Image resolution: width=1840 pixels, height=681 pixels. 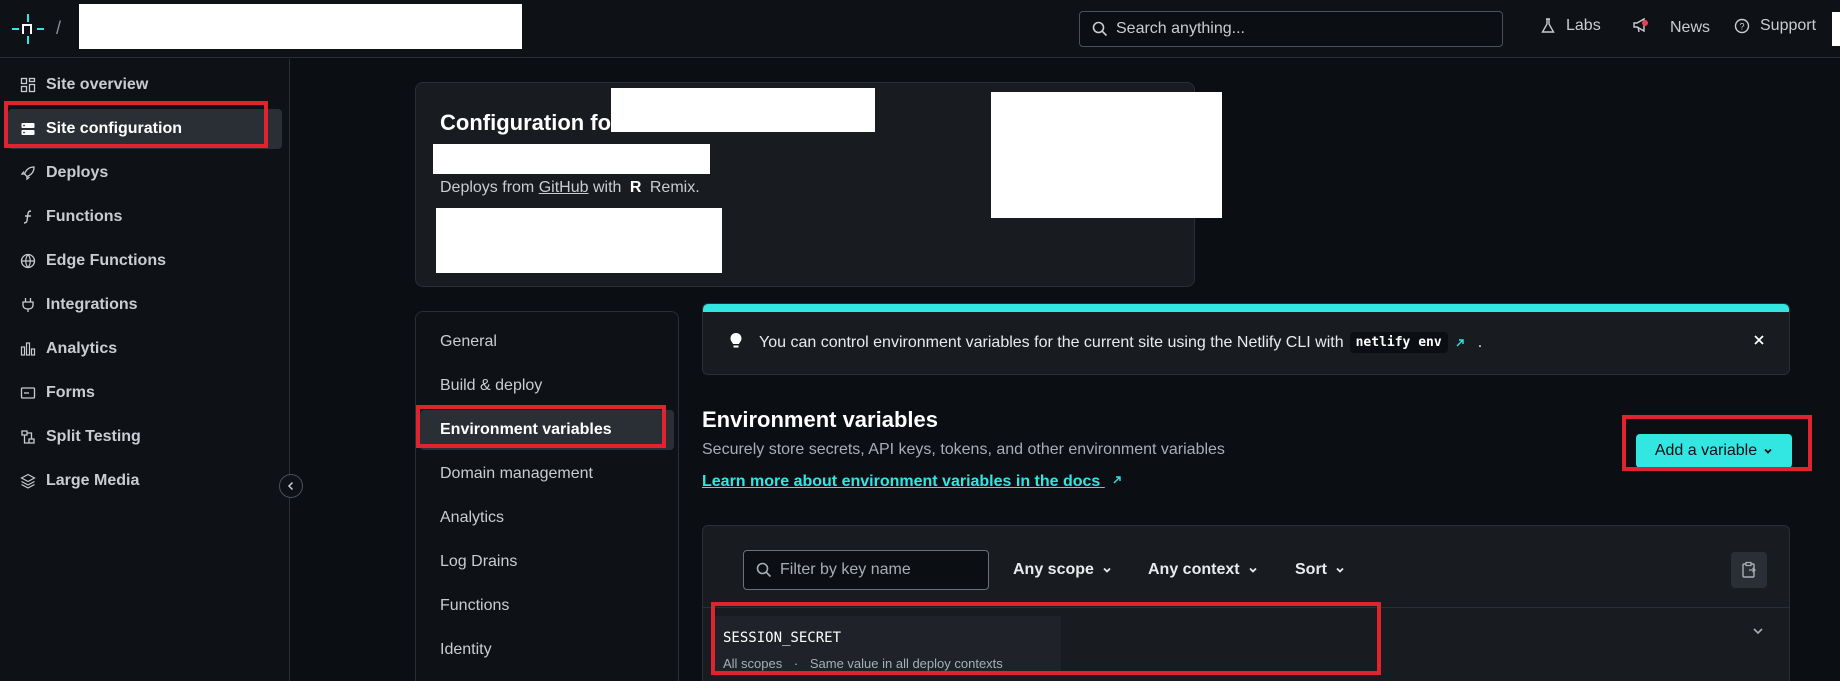 What do you see at coordinates (145, 437) in the screenshot?
I see `sidebar-item-split-testing: Split Testing` at bounding box center [145, 437].